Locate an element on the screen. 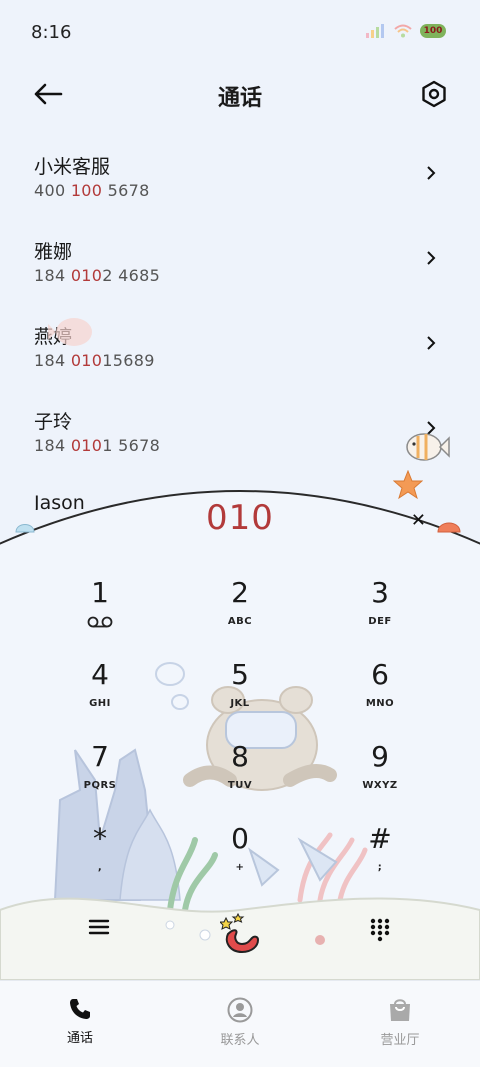 This screenshot has height=1067, width=480. key-digit: # is located at coordinates (380, 838).